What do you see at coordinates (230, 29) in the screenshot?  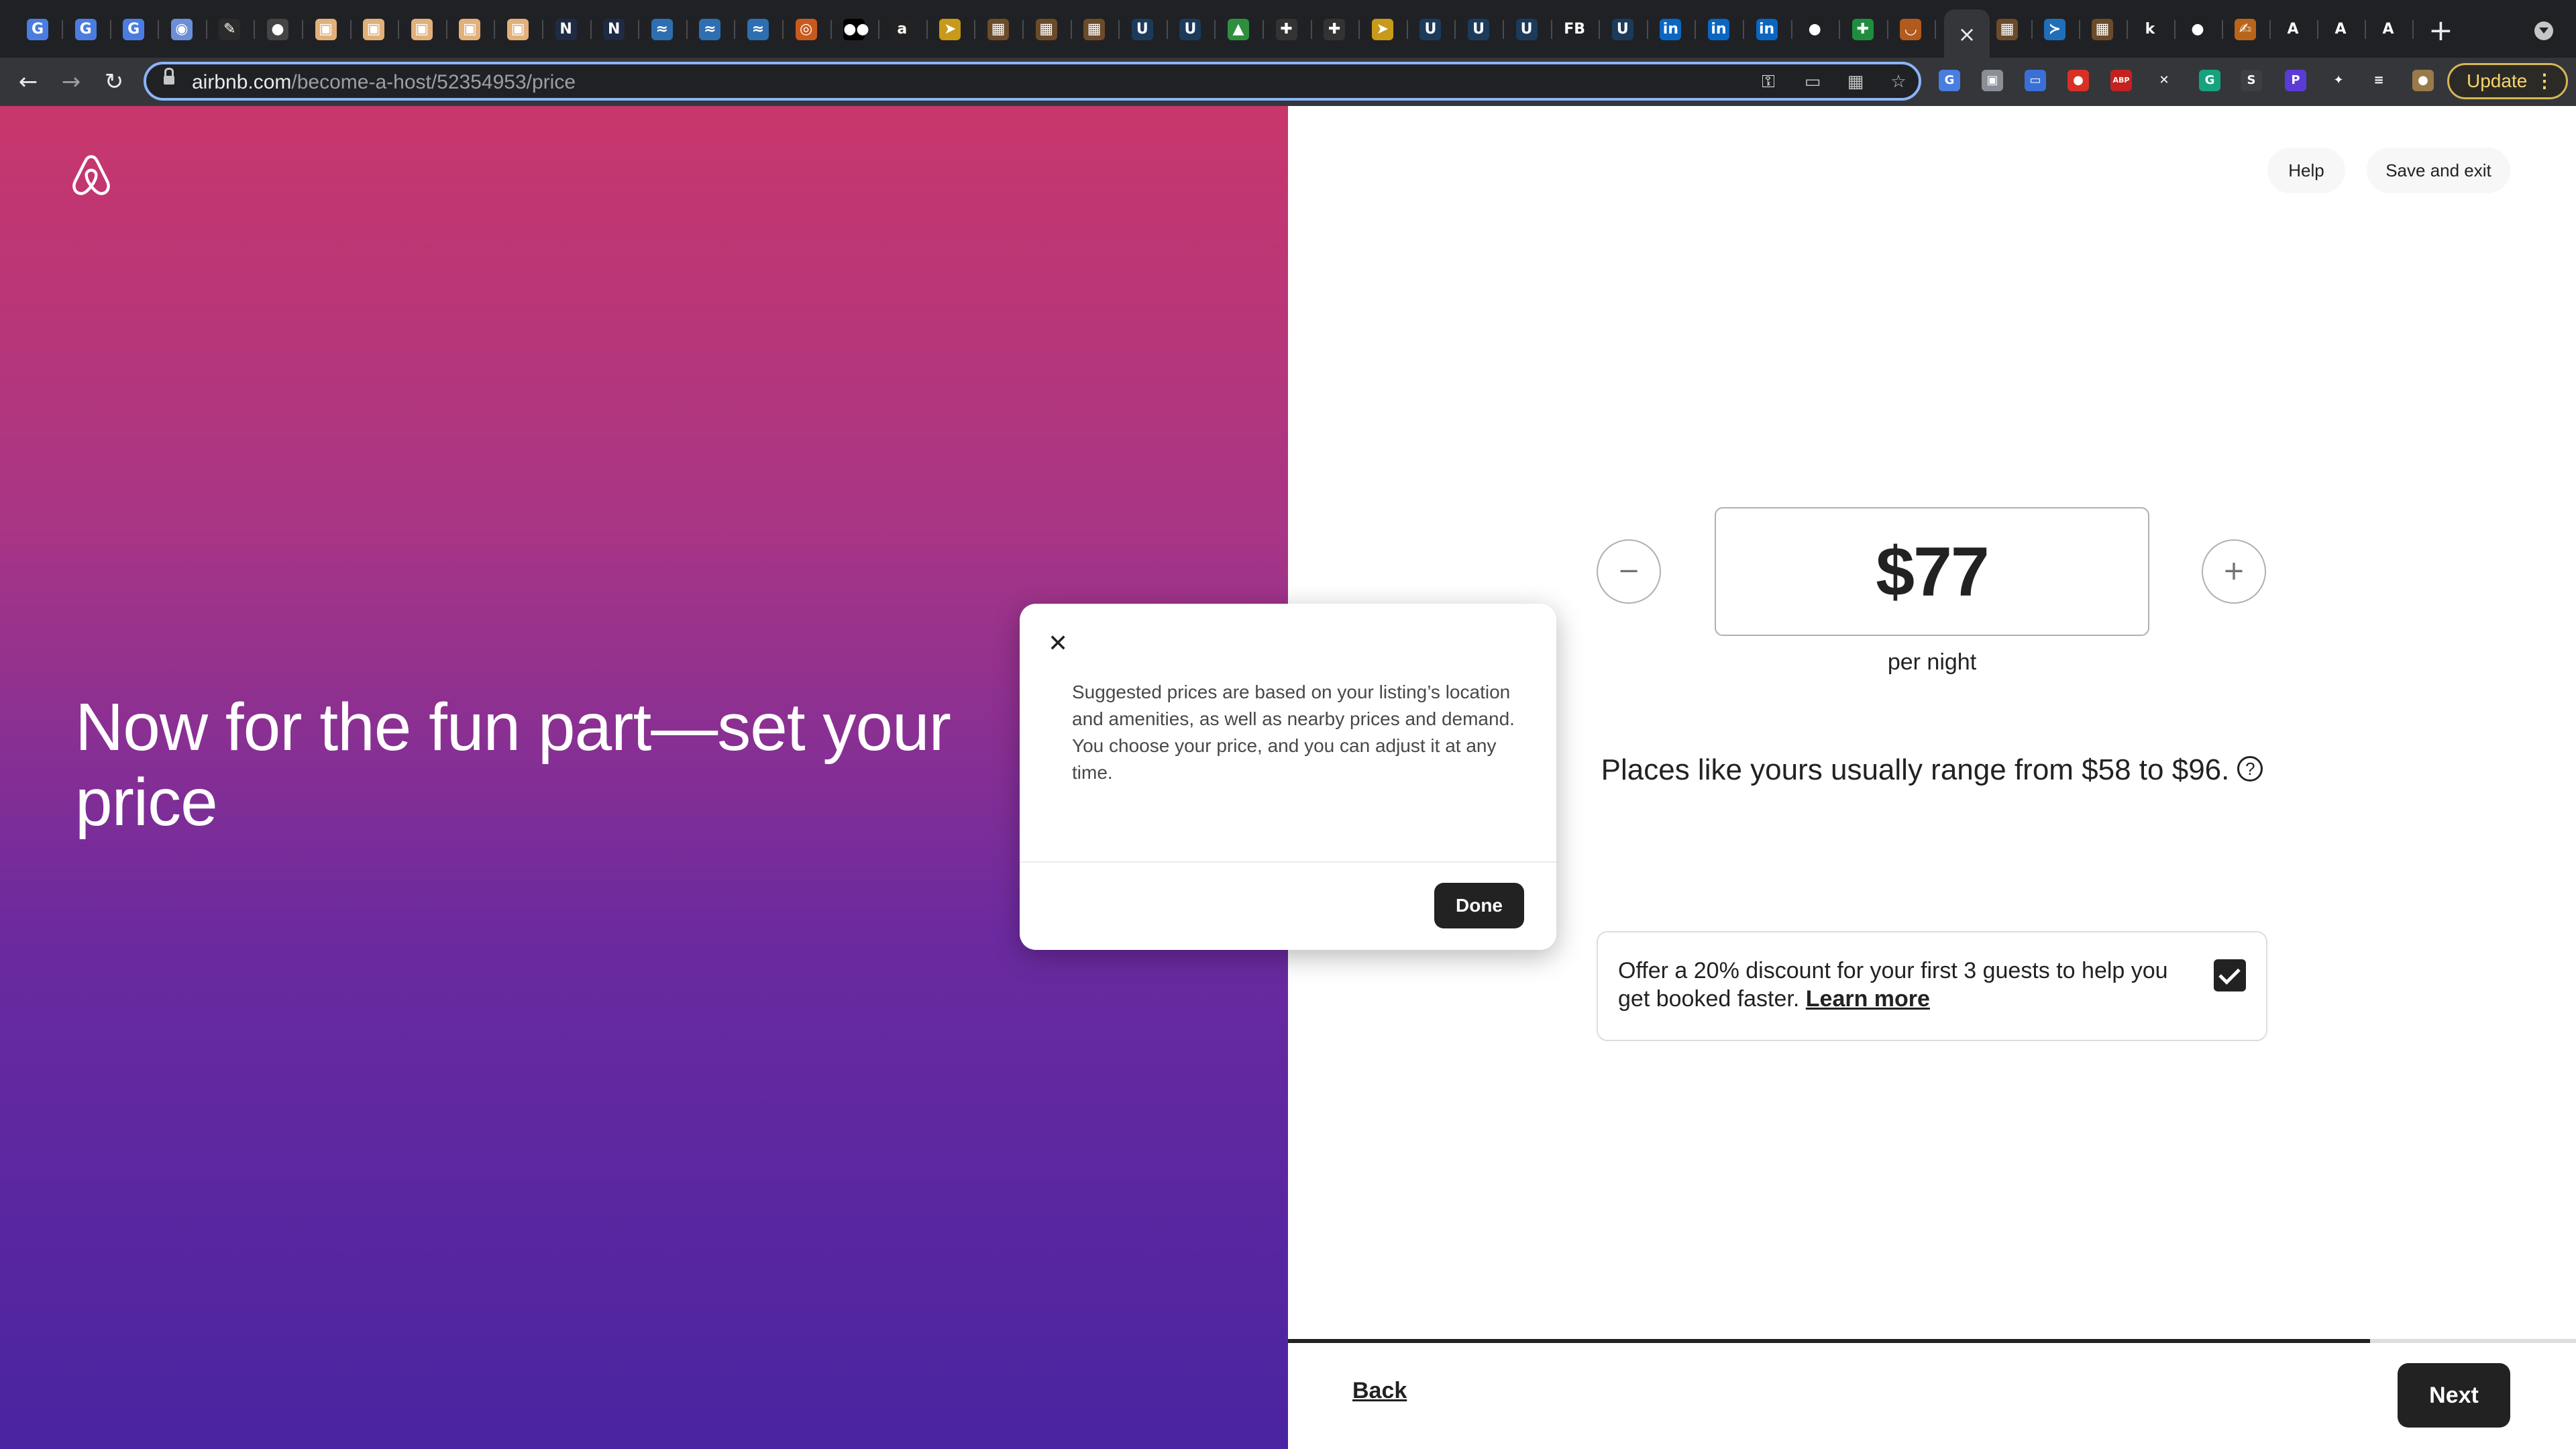 I see `chart-icon: ✎` at bounding box center [230, 29].